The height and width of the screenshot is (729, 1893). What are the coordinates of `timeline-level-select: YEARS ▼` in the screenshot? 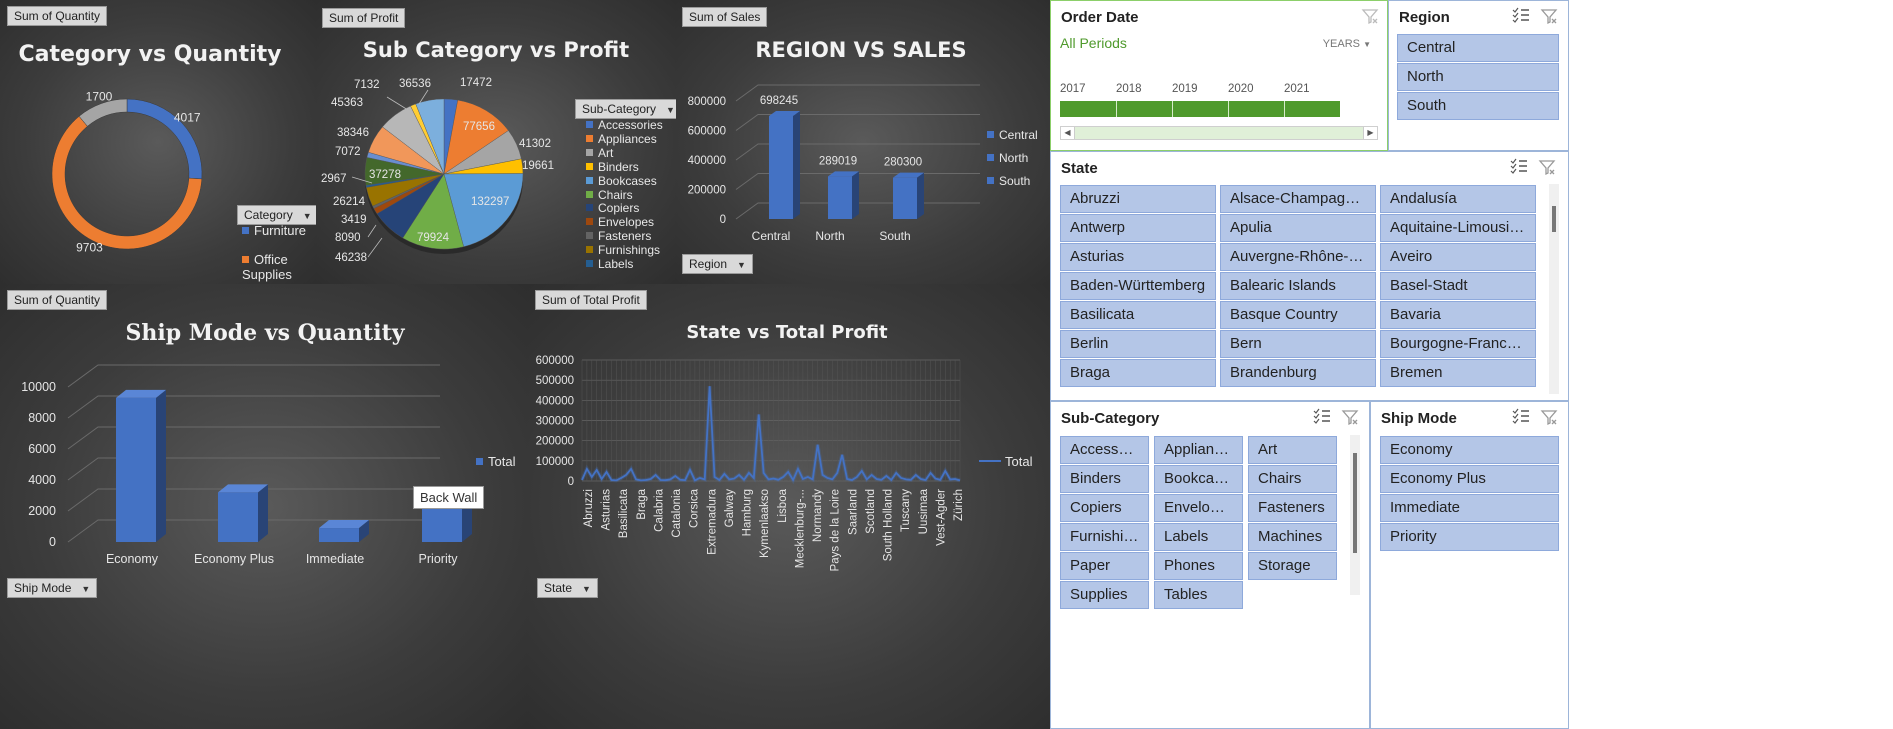 It's located at (1347, 44).